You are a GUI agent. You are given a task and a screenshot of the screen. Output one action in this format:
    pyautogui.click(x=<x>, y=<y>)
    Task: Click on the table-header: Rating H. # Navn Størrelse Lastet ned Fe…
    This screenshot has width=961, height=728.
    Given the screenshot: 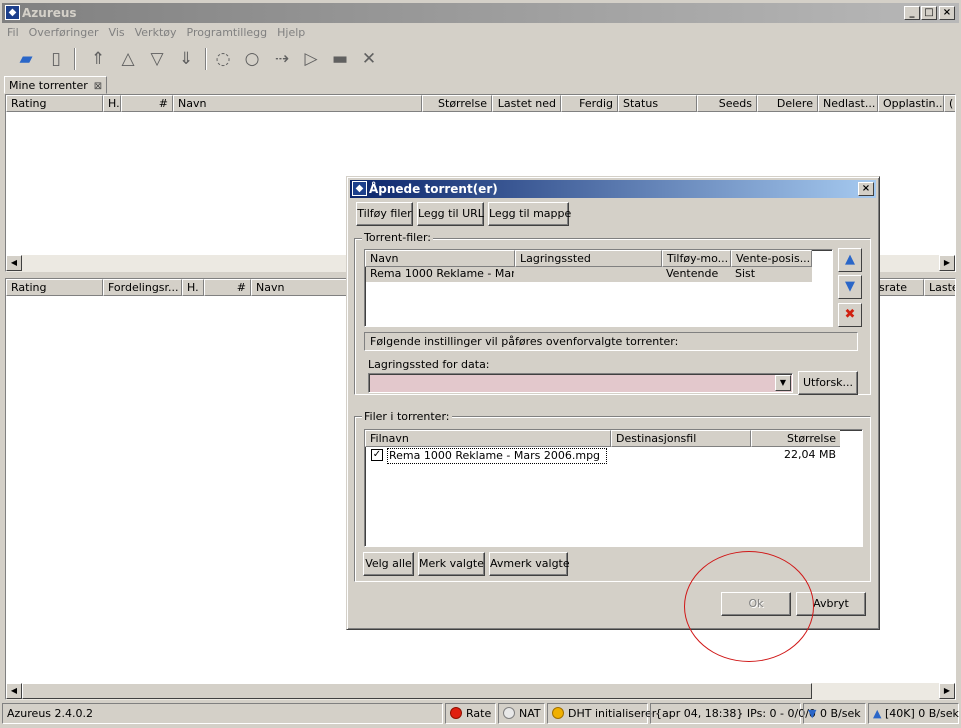 What is the action you would take?
    pyautogui.click(x=480, y=103)
    